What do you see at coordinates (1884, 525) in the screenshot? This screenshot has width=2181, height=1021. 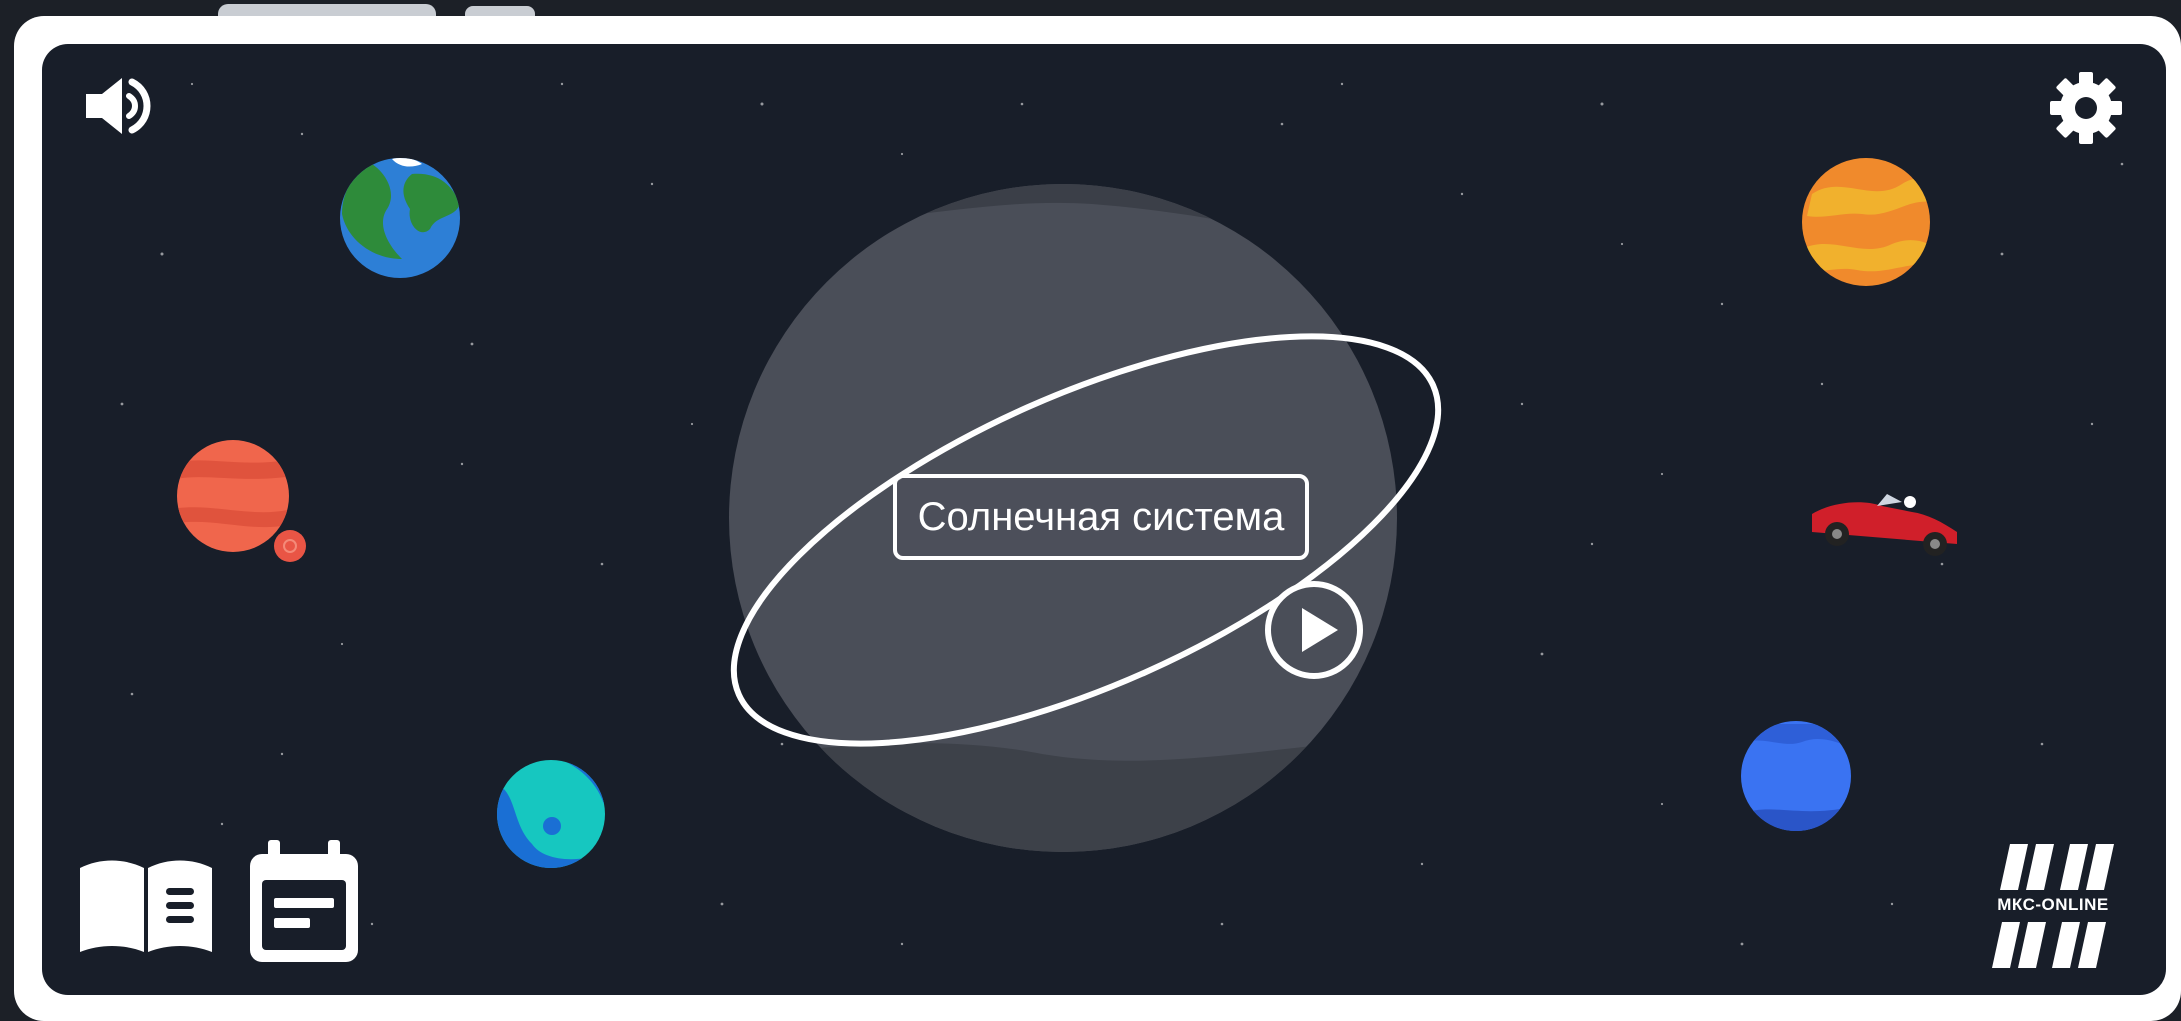 I see `roadster-car` at bounding box center [1884, 525].